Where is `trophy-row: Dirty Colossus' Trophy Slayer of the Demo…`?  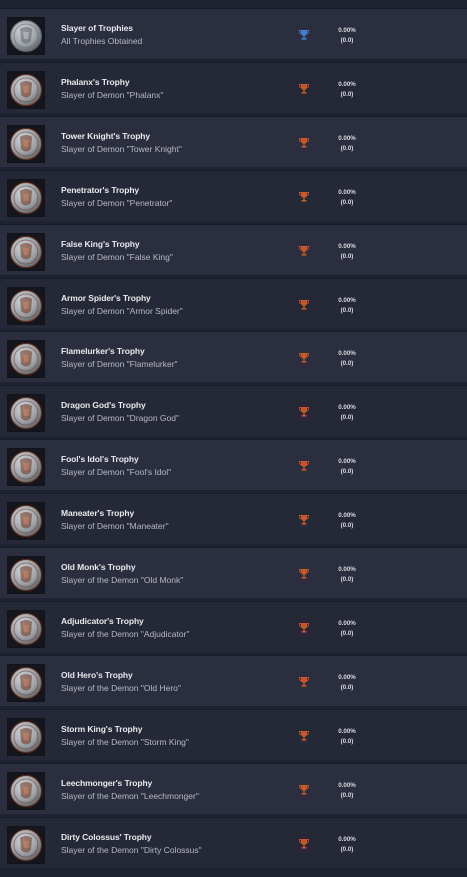
trophy-row: Dirty Colossus' Trophy Slayer of the Demo… is located at coordinates (233, 842).